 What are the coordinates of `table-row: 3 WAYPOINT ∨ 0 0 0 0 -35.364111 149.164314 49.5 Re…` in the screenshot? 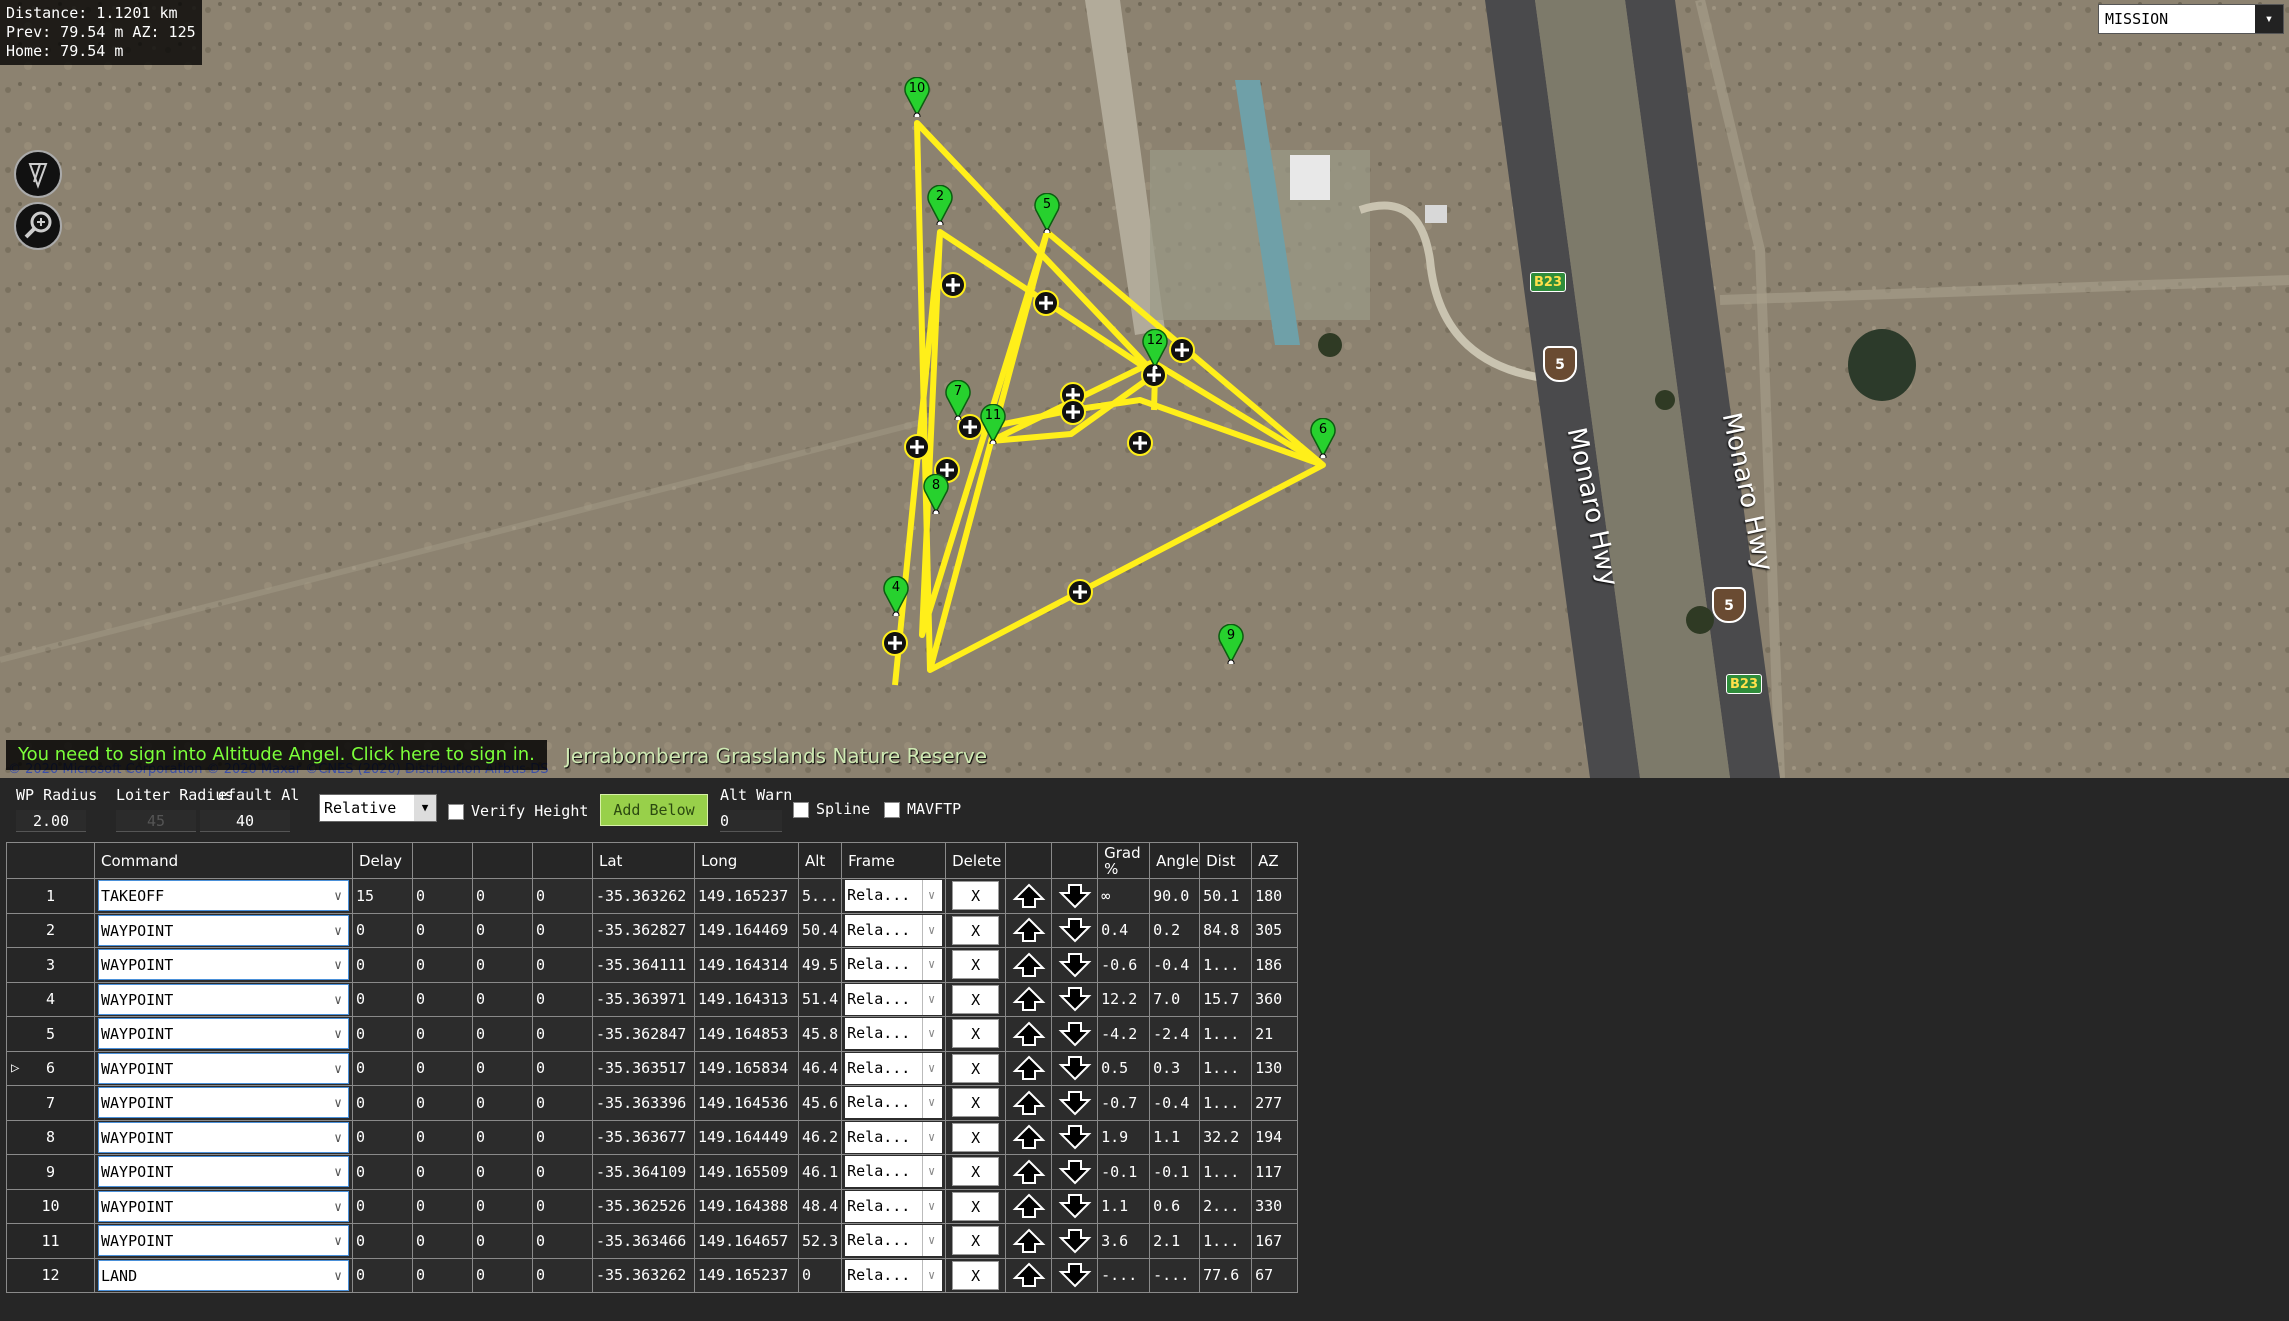 It's located at (652, 965).